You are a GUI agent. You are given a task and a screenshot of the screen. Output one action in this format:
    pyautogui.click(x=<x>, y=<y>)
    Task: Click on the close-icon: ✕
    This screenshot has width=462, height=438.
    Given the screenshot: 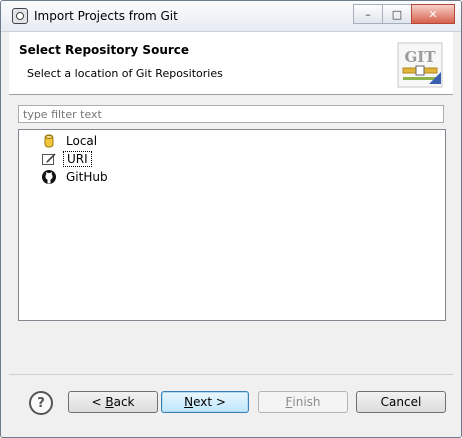 What is the action you would take?
    pyautogui.click(x=433, y=14)
    